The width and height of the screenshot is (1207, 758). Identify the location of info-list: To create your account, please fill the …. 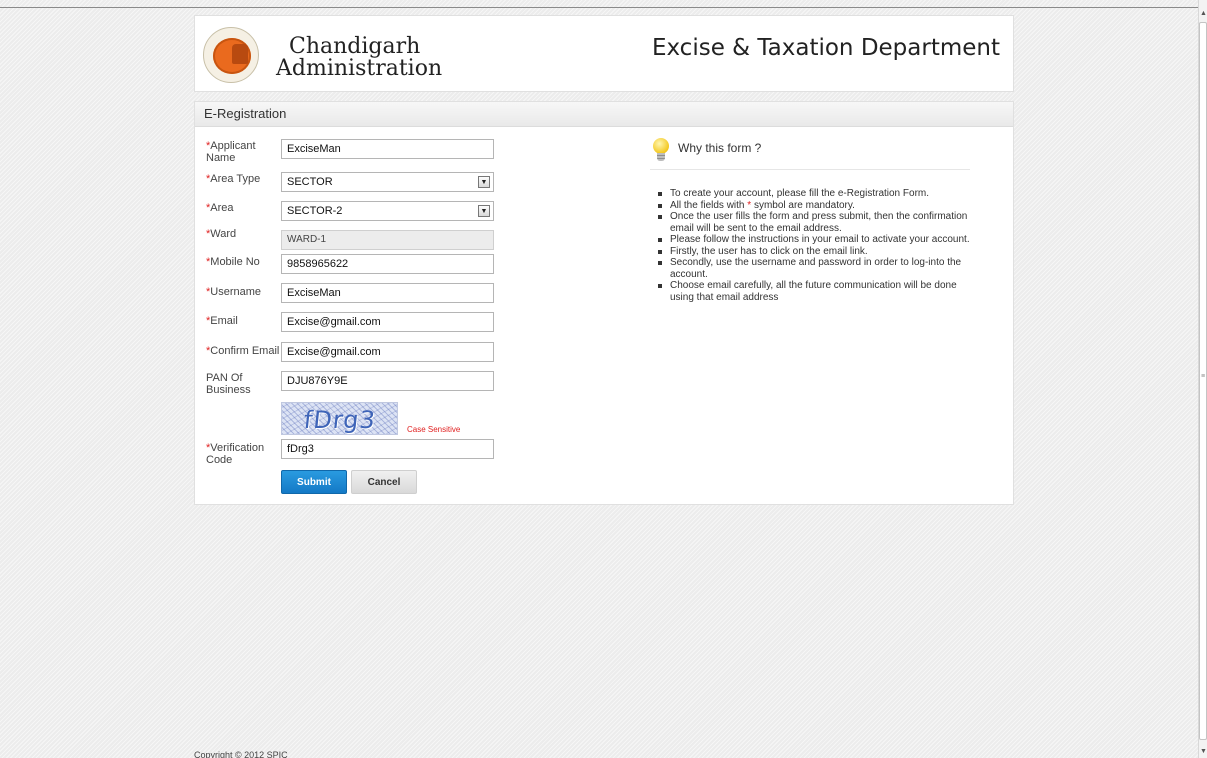
(810, 245).